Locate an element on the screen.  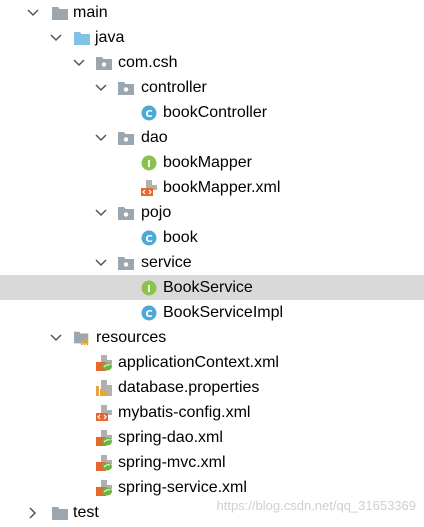
tree-item-label: controller is located at coordinates (174, 87).